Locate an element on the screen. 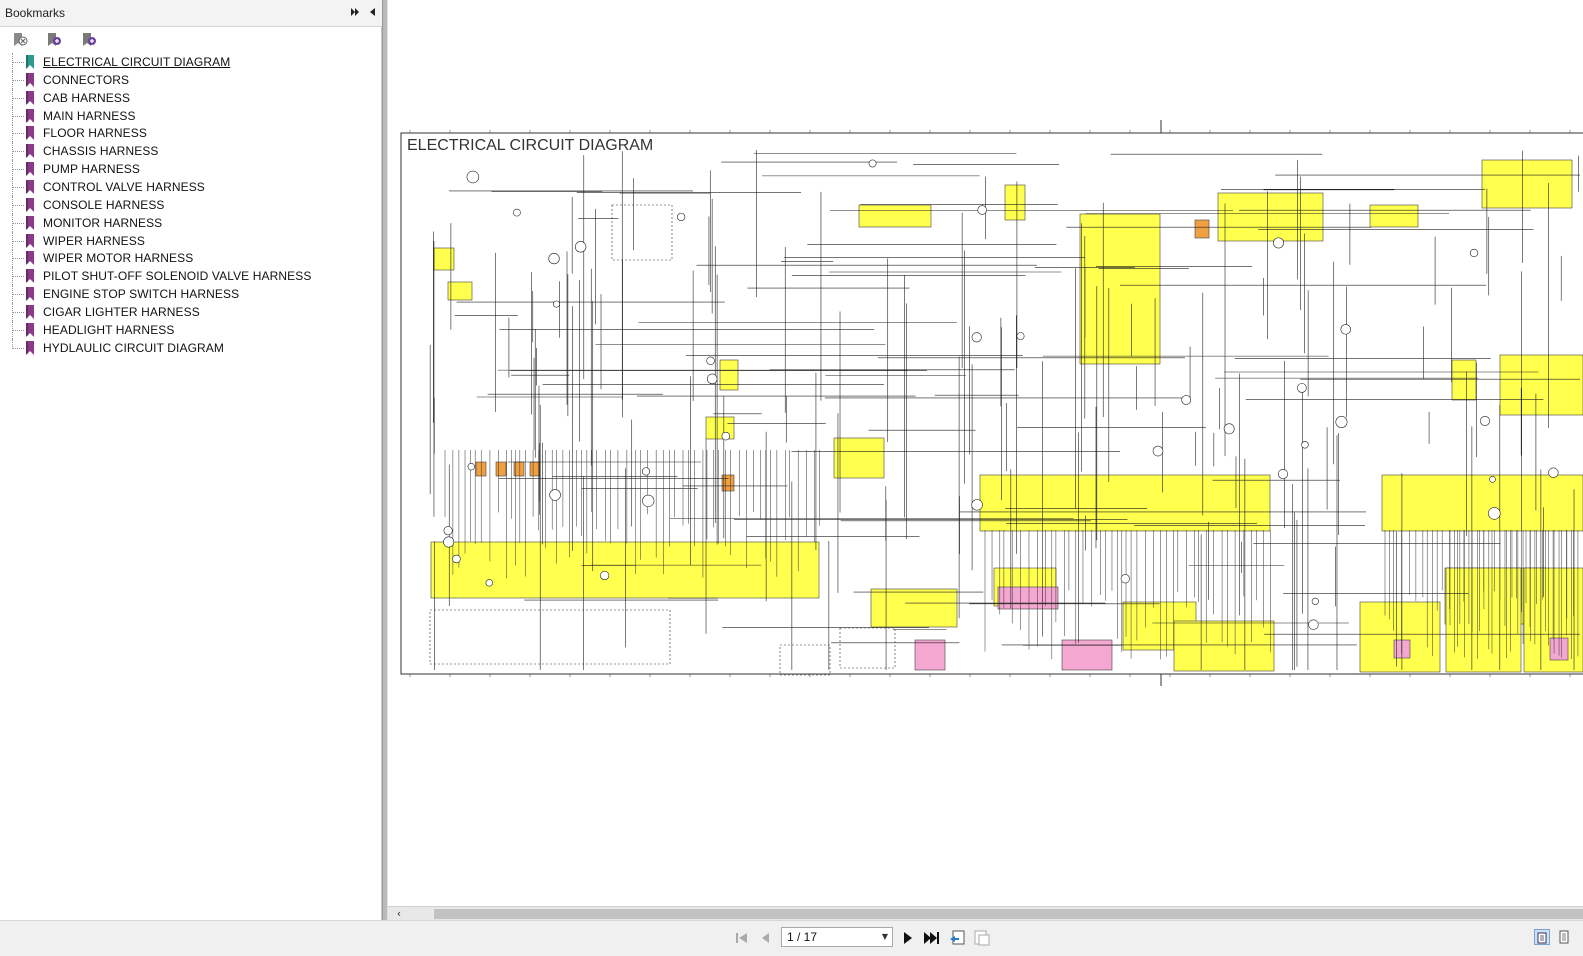 The image size is (1583, 956). previous-view-icon is located at coordinates (957, 938).